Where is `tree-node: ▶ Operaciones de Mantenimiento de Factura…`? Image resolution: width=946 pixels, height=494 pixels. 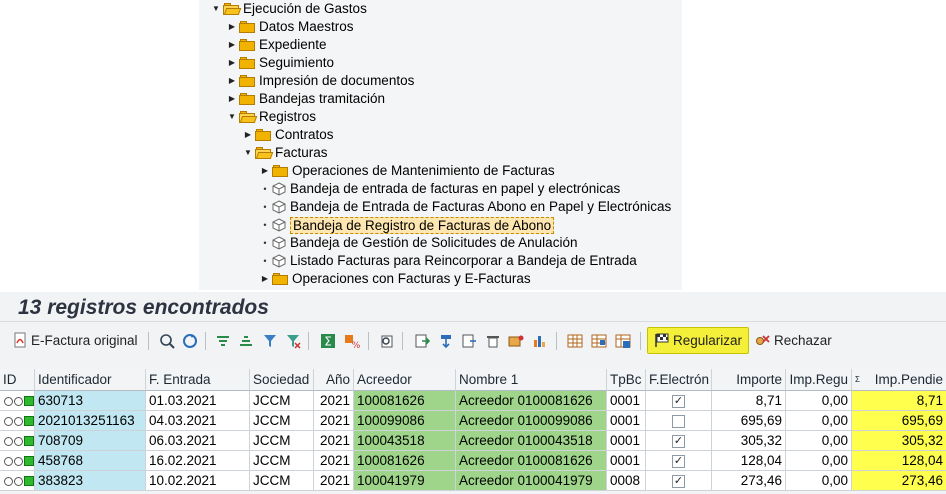
tree-node: ▶ Operaciones de Mantenimiento de Factura… is located at coordinates (407, 171).